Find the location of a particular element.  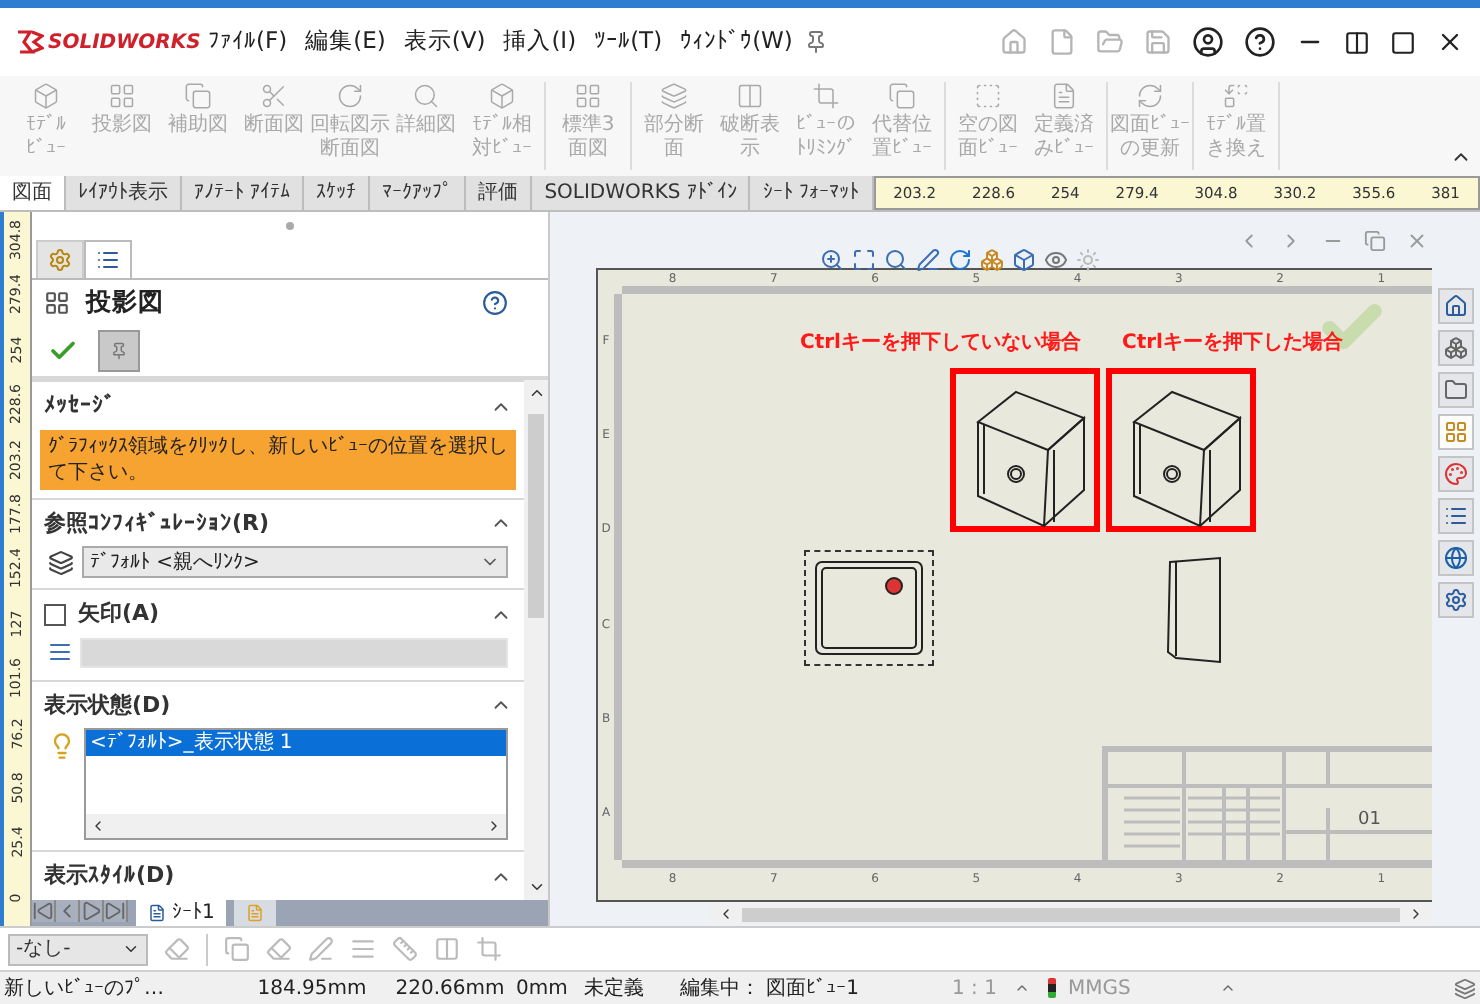

panel-tab is located at coordinates (108, 259).